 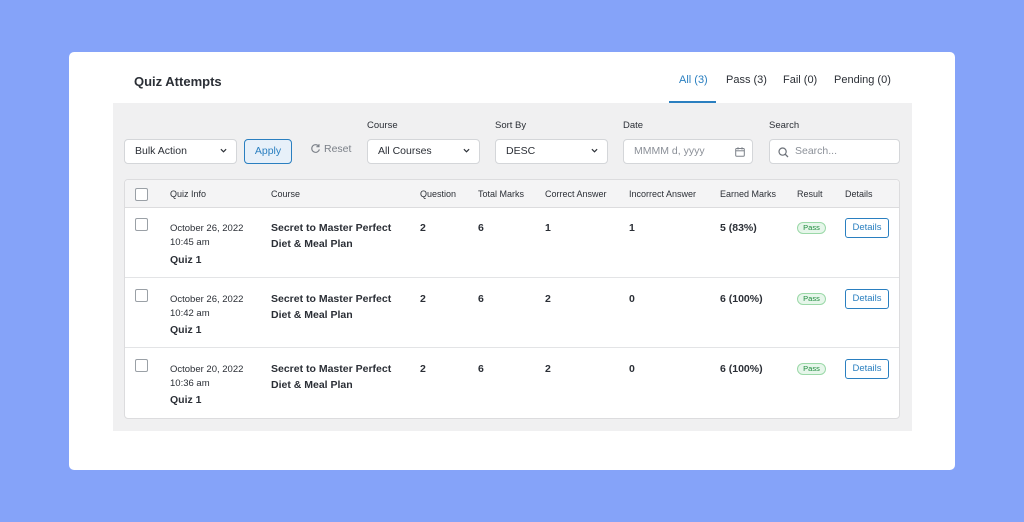 What do you see at coordinates (859, 194) in the screenshot?
I see `column-header: Details` at bounding box center [859, 194].